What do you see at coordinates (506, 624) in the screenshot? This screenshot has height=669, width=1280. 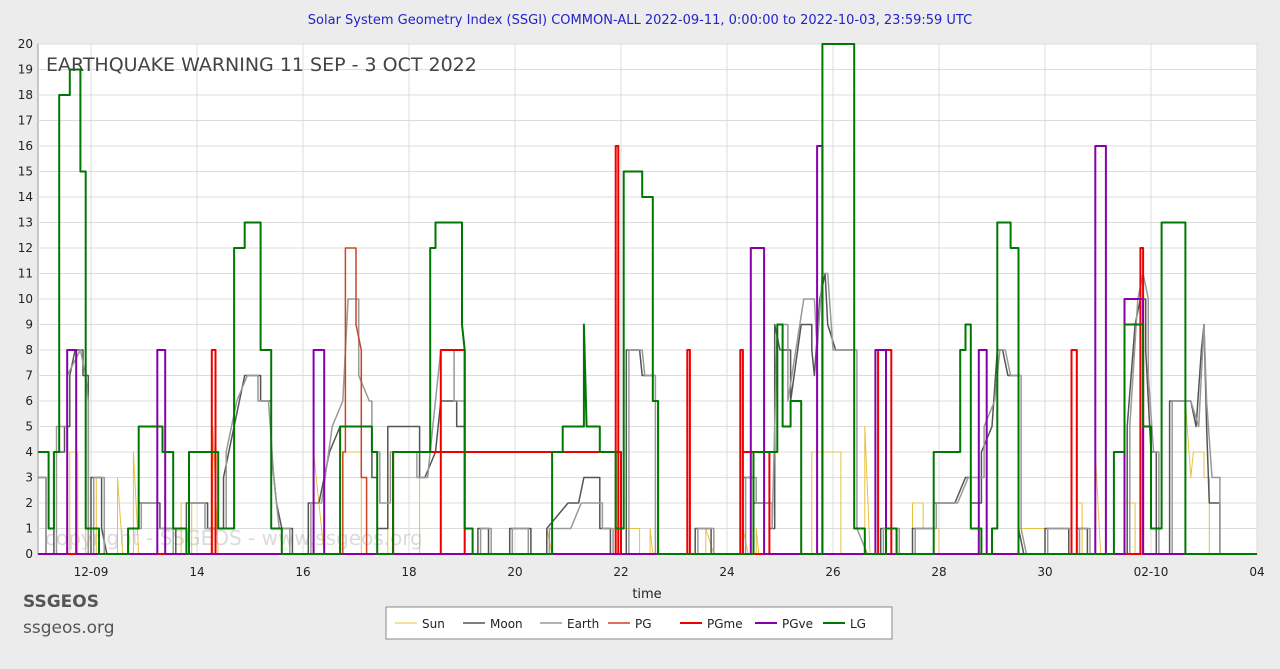 I see `legend-label-moon: Moon` at bounding box center [506, 624].